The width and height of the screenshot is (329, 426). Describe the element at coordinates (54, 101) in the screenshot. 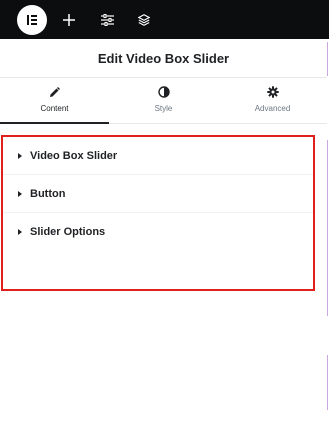

I see `tab-content: Content` at that location.